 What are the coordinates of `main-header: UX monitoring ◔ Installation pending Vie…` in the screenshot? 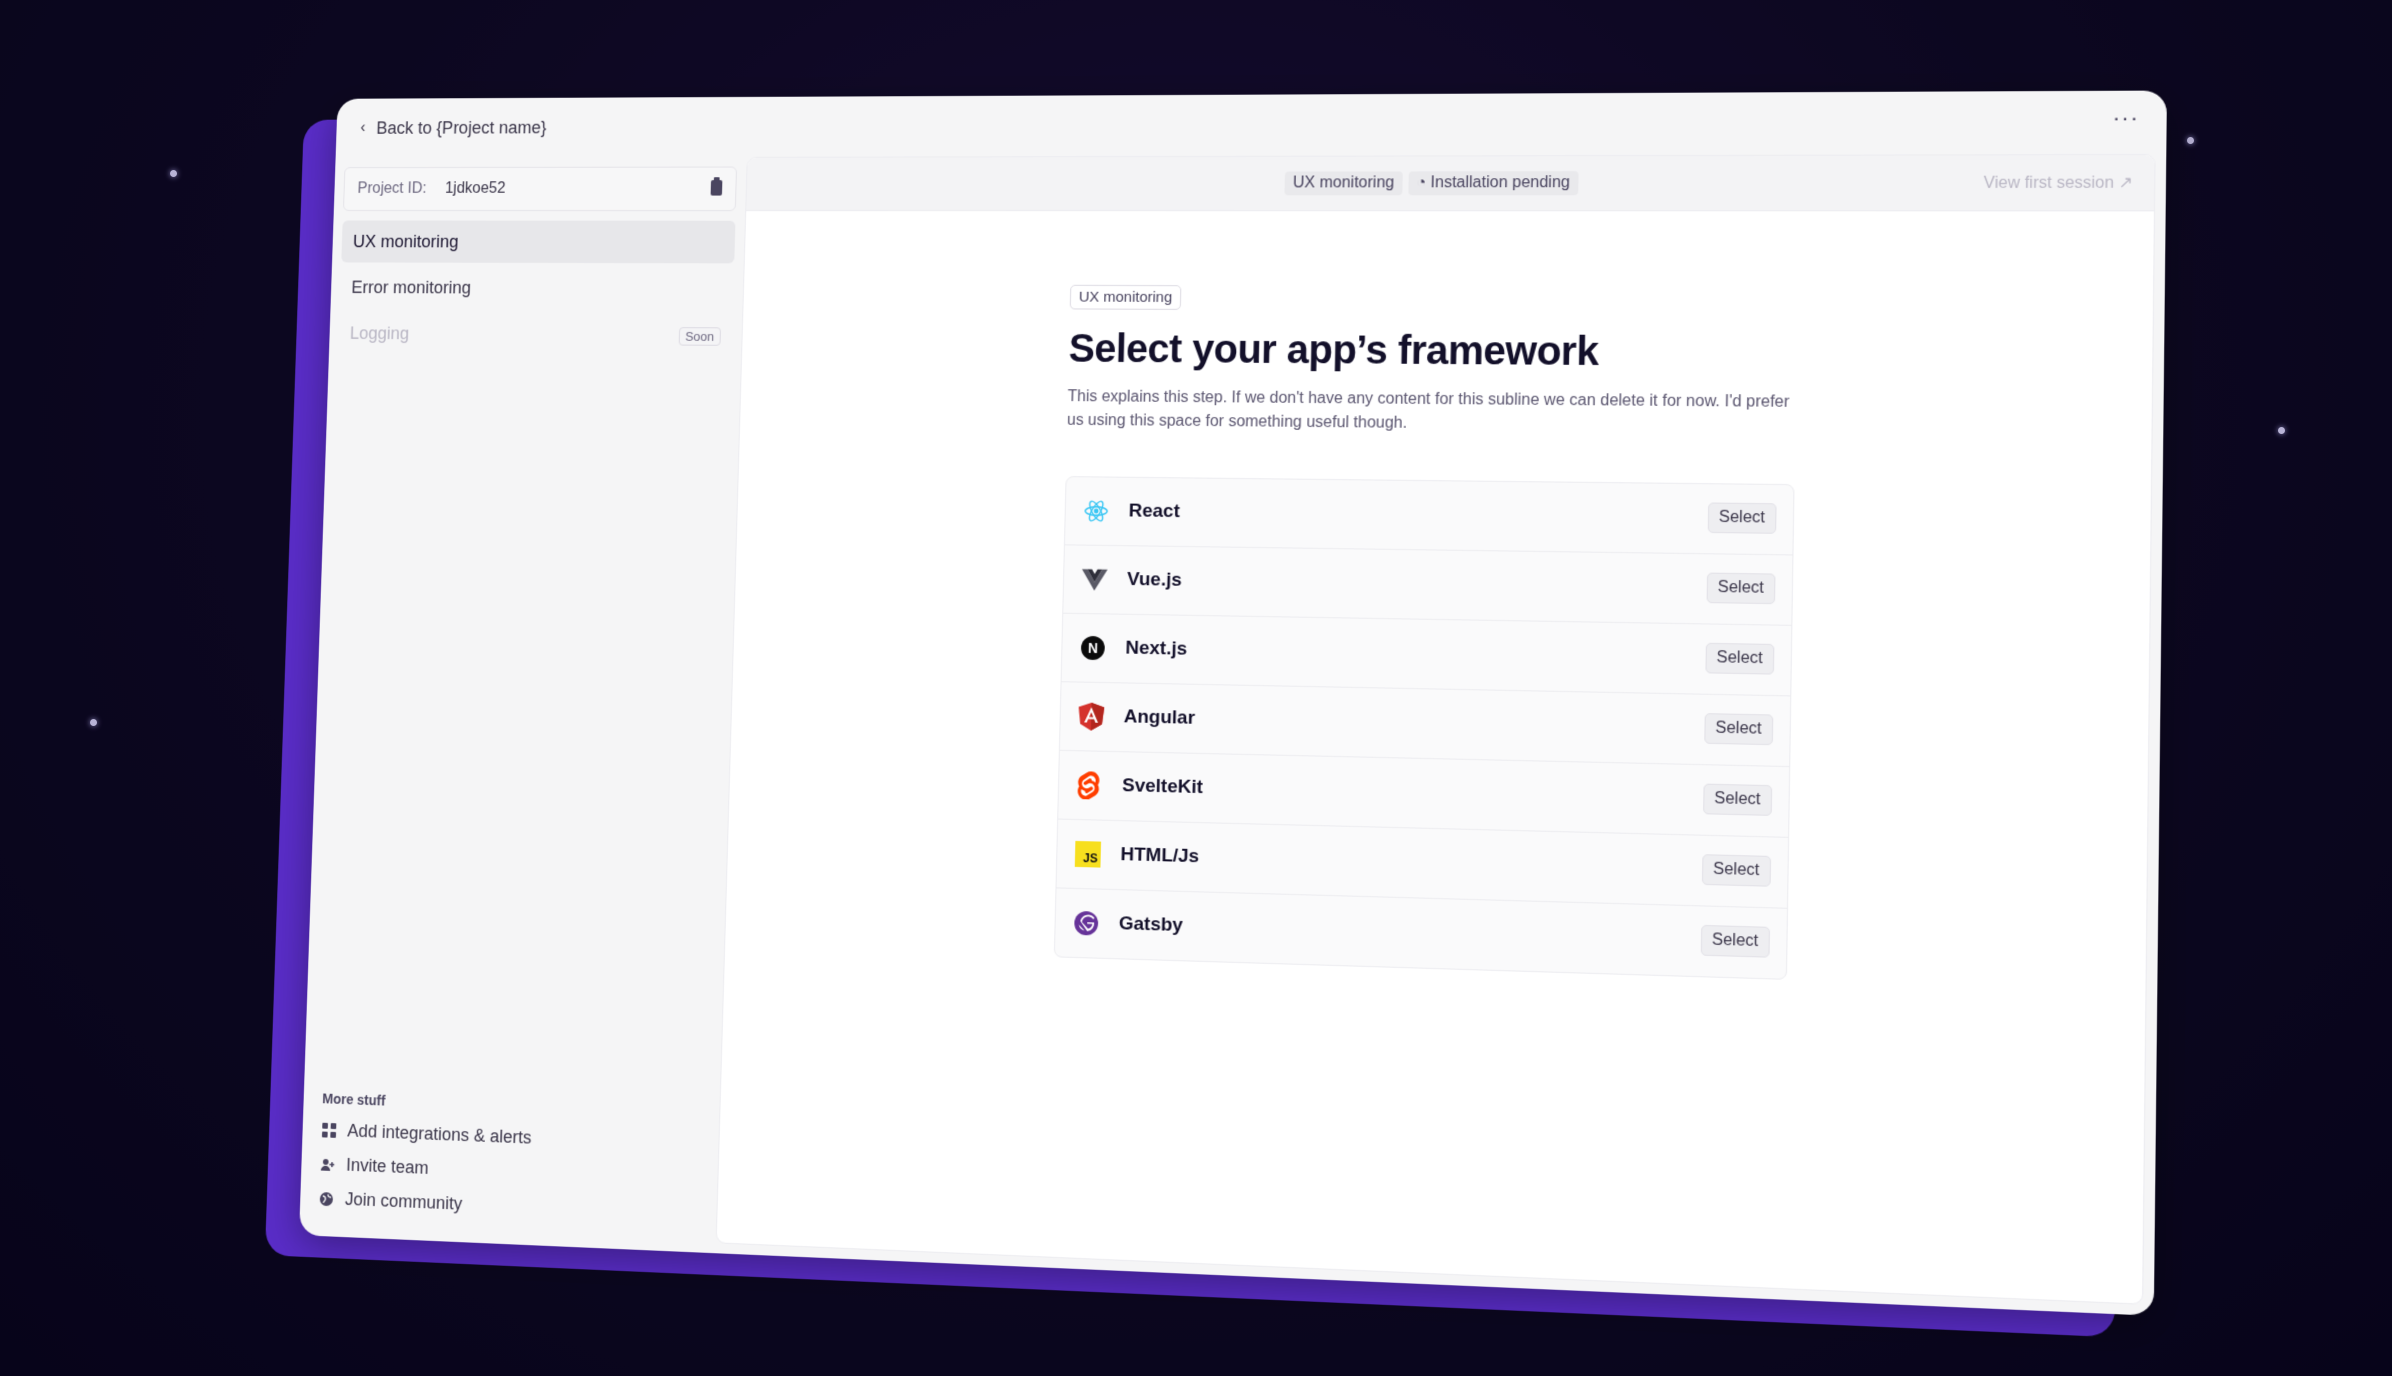 It's located at (1450, 183).